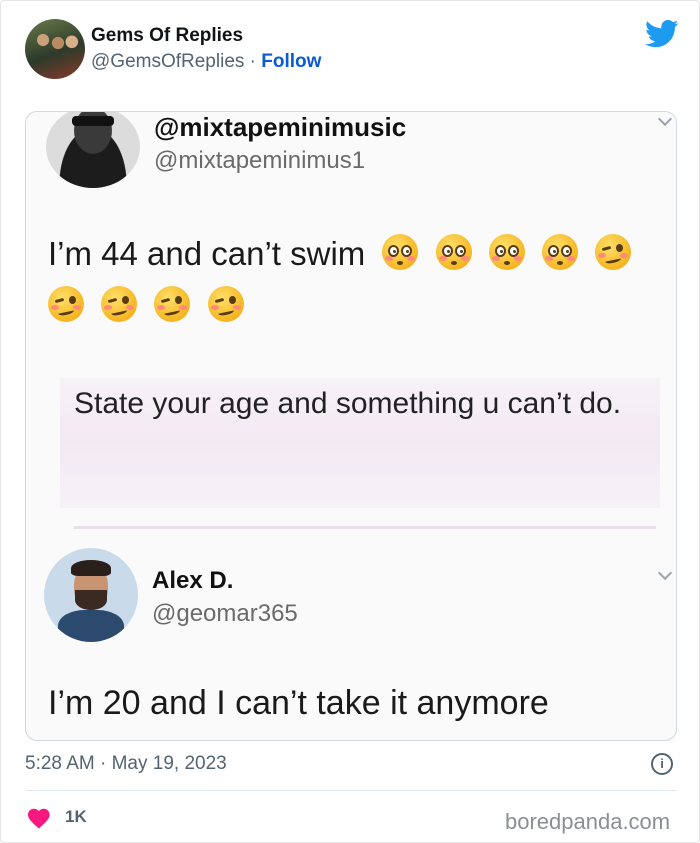 The height and width of the screenshot is (843, 700). I want to click on twitter-bird-icon, so click(662, 34).